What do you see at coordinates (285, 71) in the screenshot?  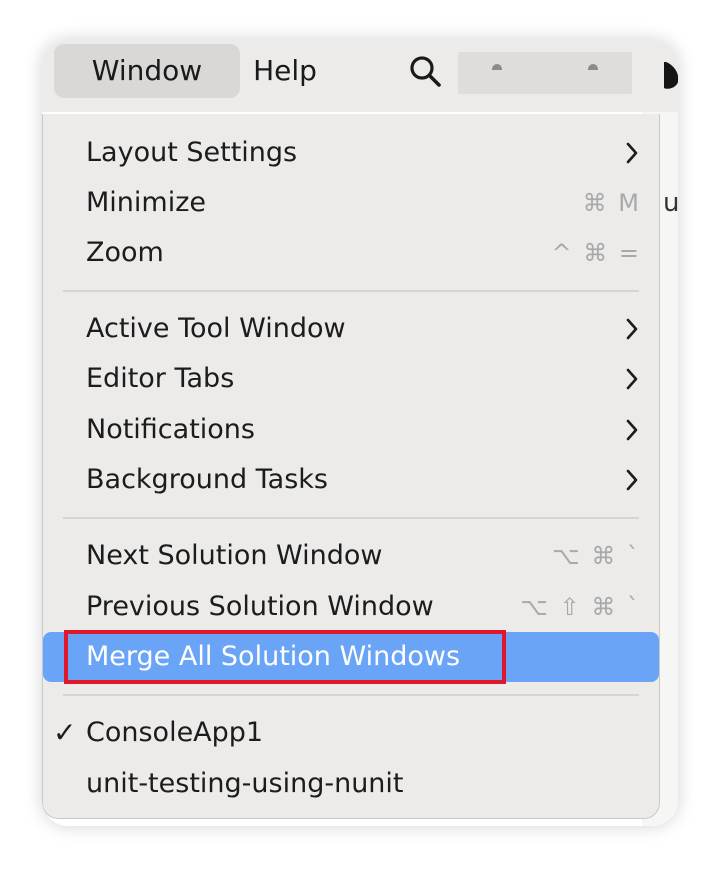 I see `menubar-help: Help` at bounding box center [285, 71].